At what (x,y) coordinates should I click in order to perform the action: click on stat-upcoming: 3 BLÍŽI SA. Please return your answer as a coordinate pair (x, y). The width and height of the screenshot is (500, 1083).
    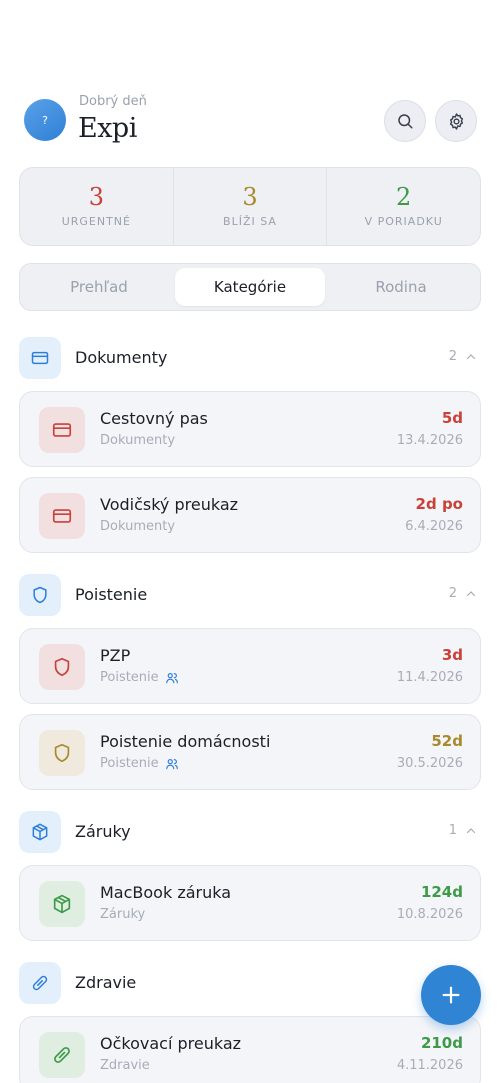
    Looking at the image, I should click on (249, 206).